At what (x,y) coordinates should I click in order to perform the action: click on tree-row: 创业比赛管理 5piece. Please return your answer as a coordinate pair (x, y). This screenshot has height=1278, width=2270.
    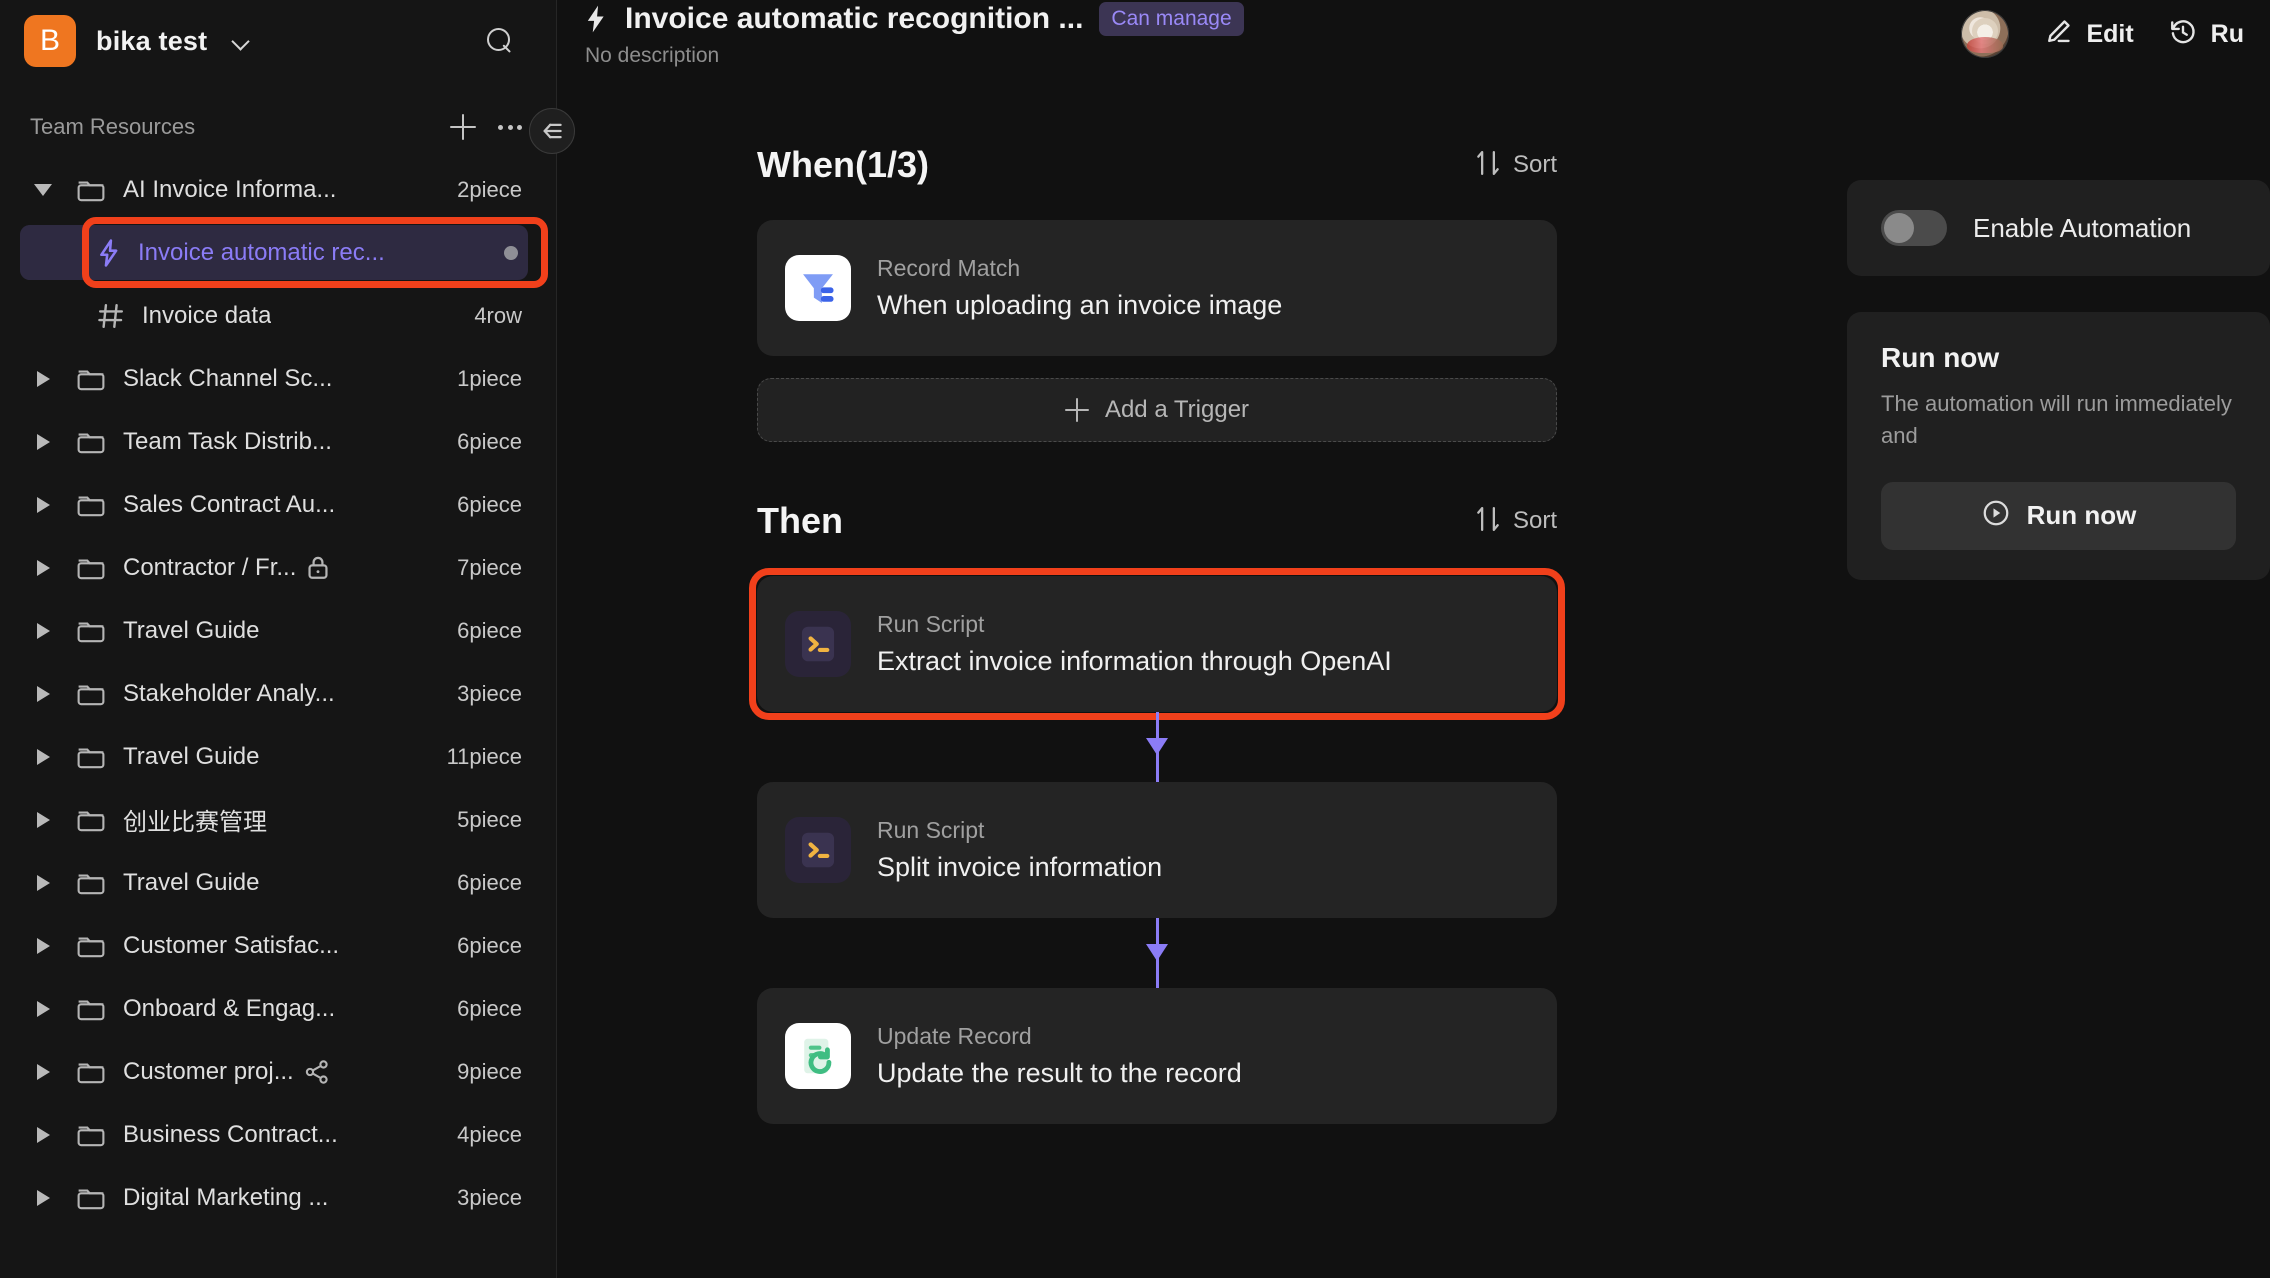
    Looking at the image, I should click on (278, 819).